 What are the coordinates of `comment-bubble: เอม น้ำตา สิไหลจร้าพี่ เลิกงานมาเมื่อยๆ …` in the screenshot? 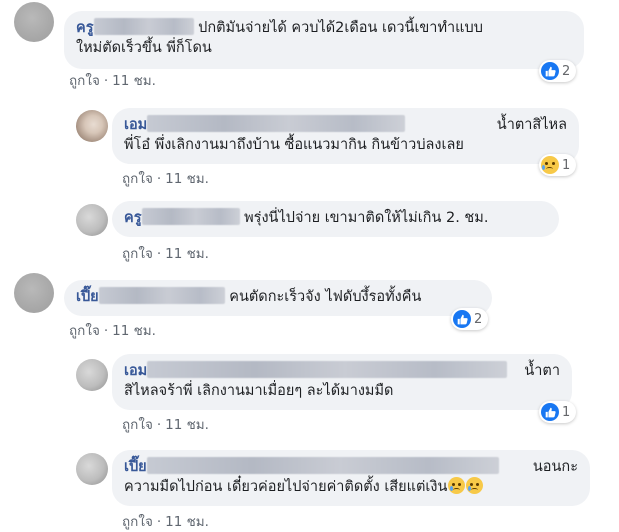 It's located at (342, 382).